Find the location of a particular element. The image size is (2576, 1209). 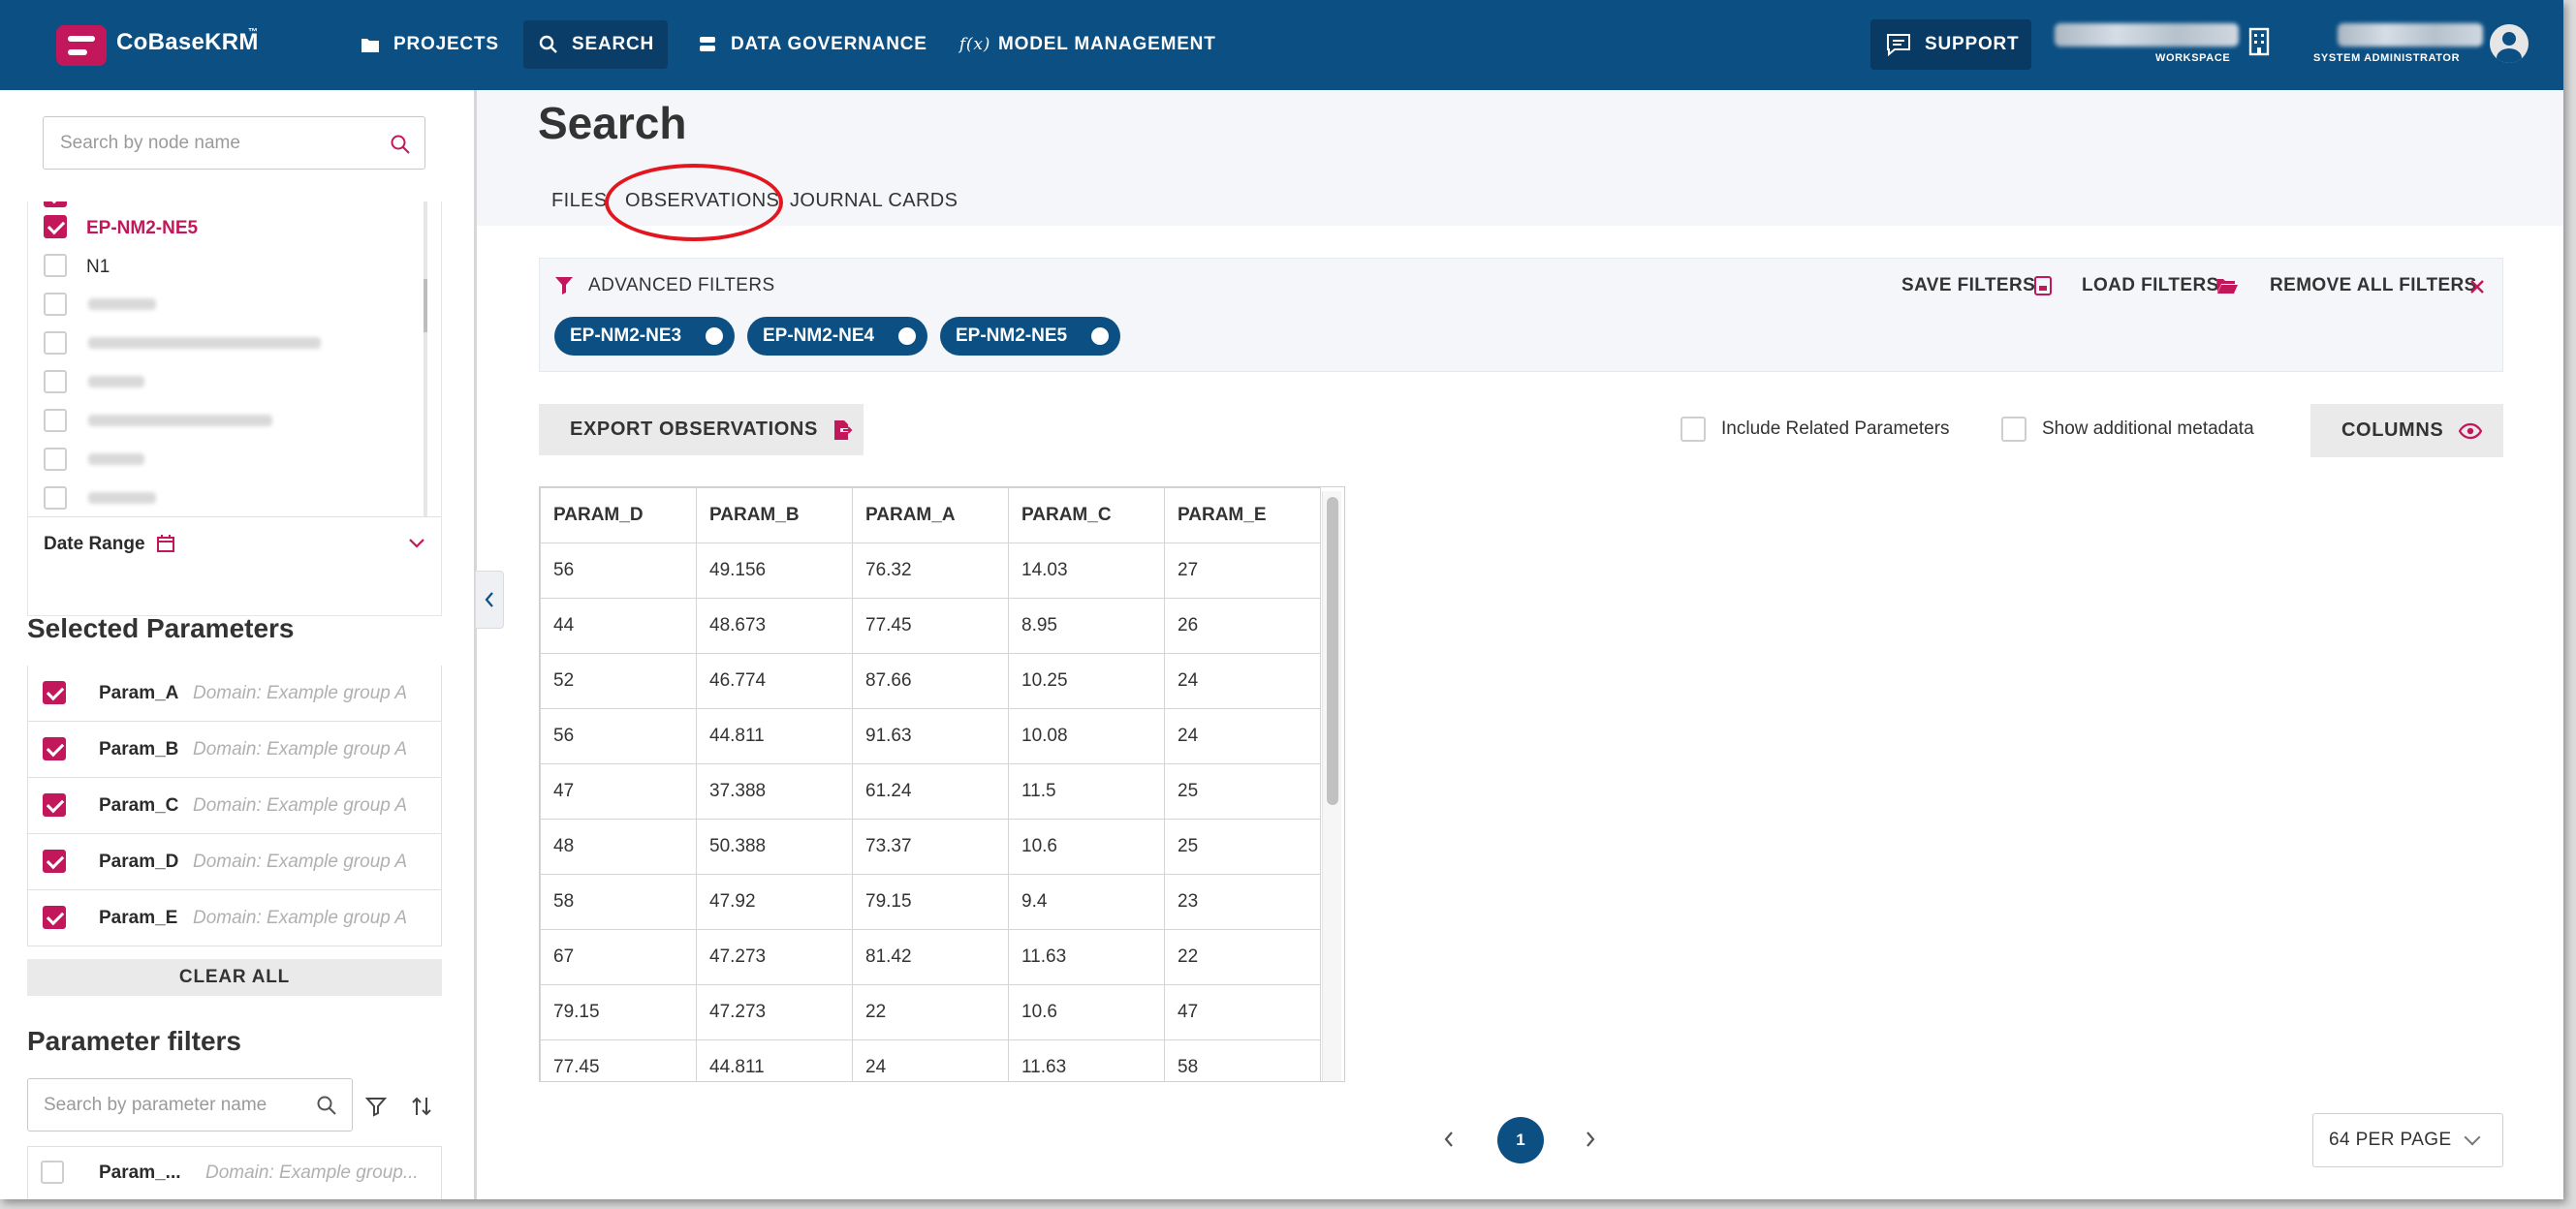

tab-journal-cards: JOURNAL CARDS is located at coordinates (874, 201).